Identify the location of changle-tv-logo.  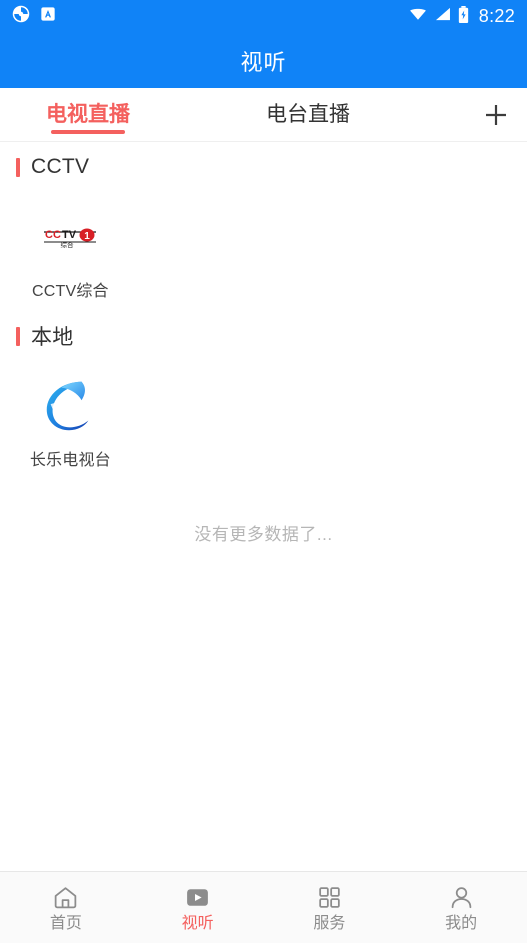
(70, 406).